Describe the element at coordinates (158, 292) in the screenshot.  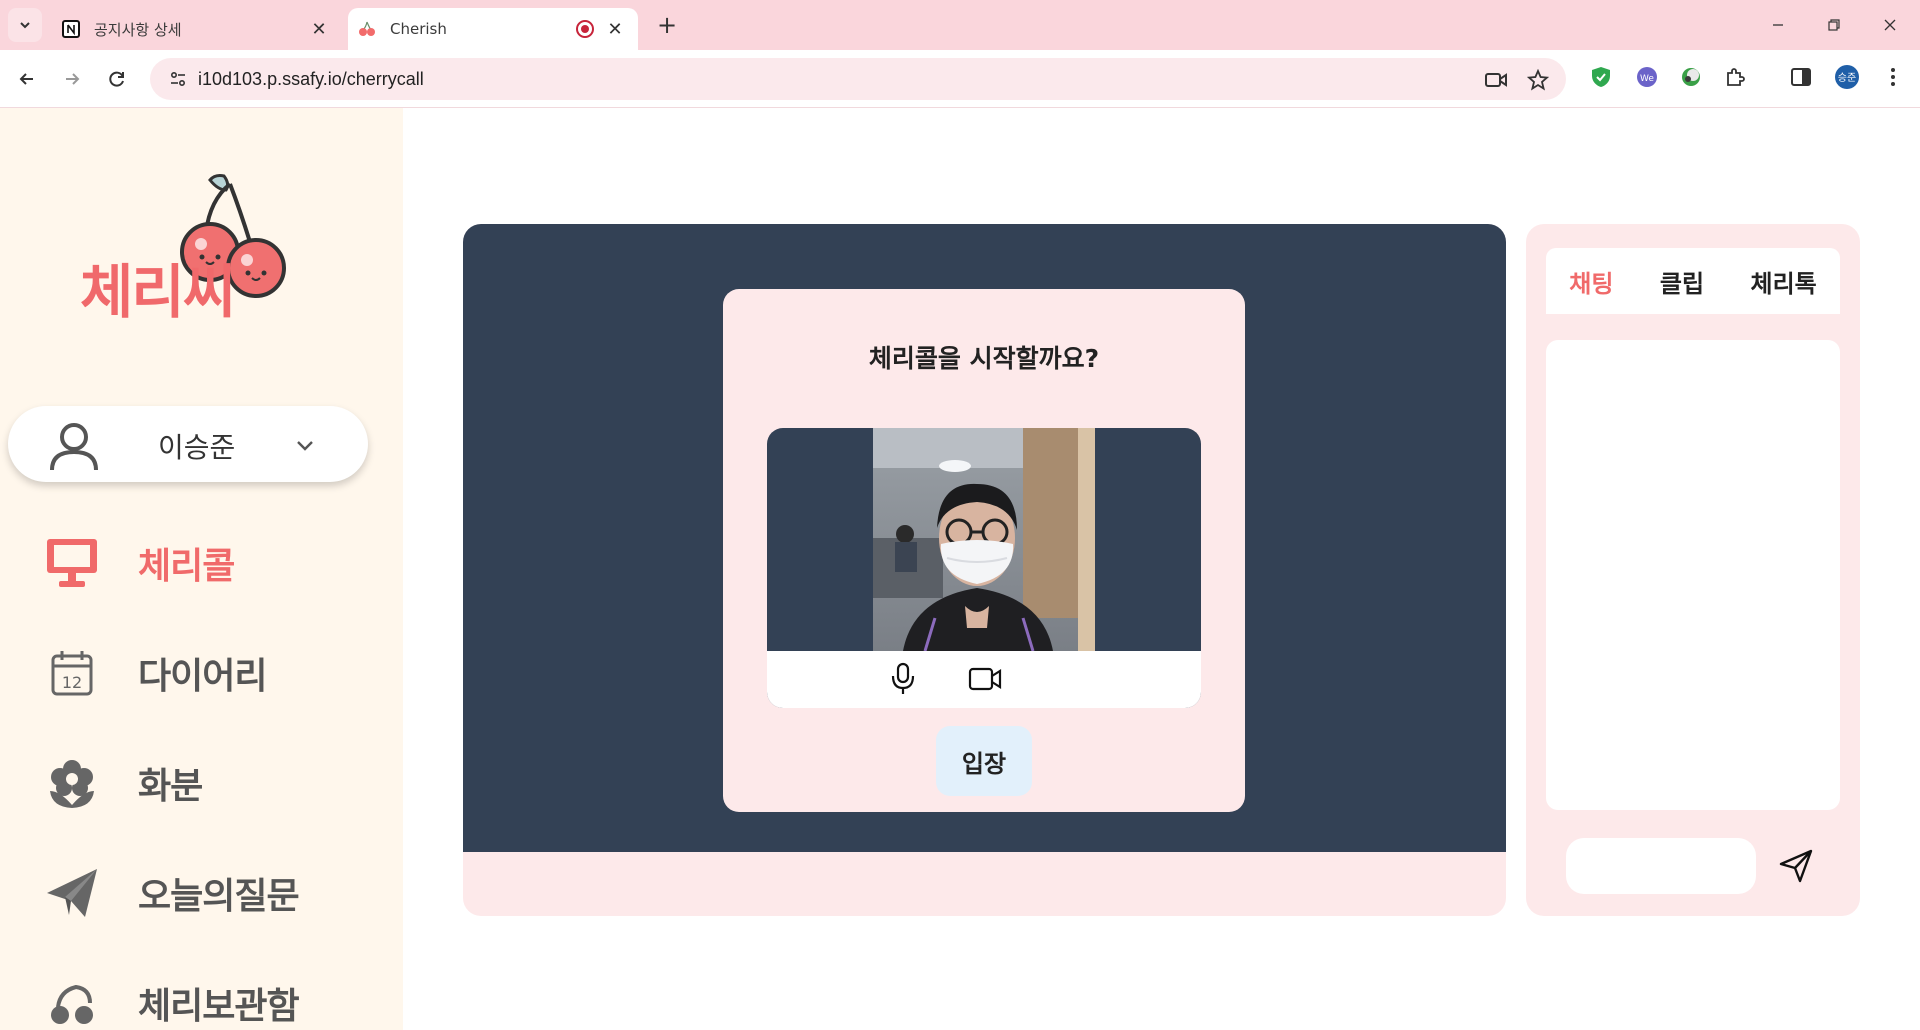
I see `logo-text: 체리씨` at that location.